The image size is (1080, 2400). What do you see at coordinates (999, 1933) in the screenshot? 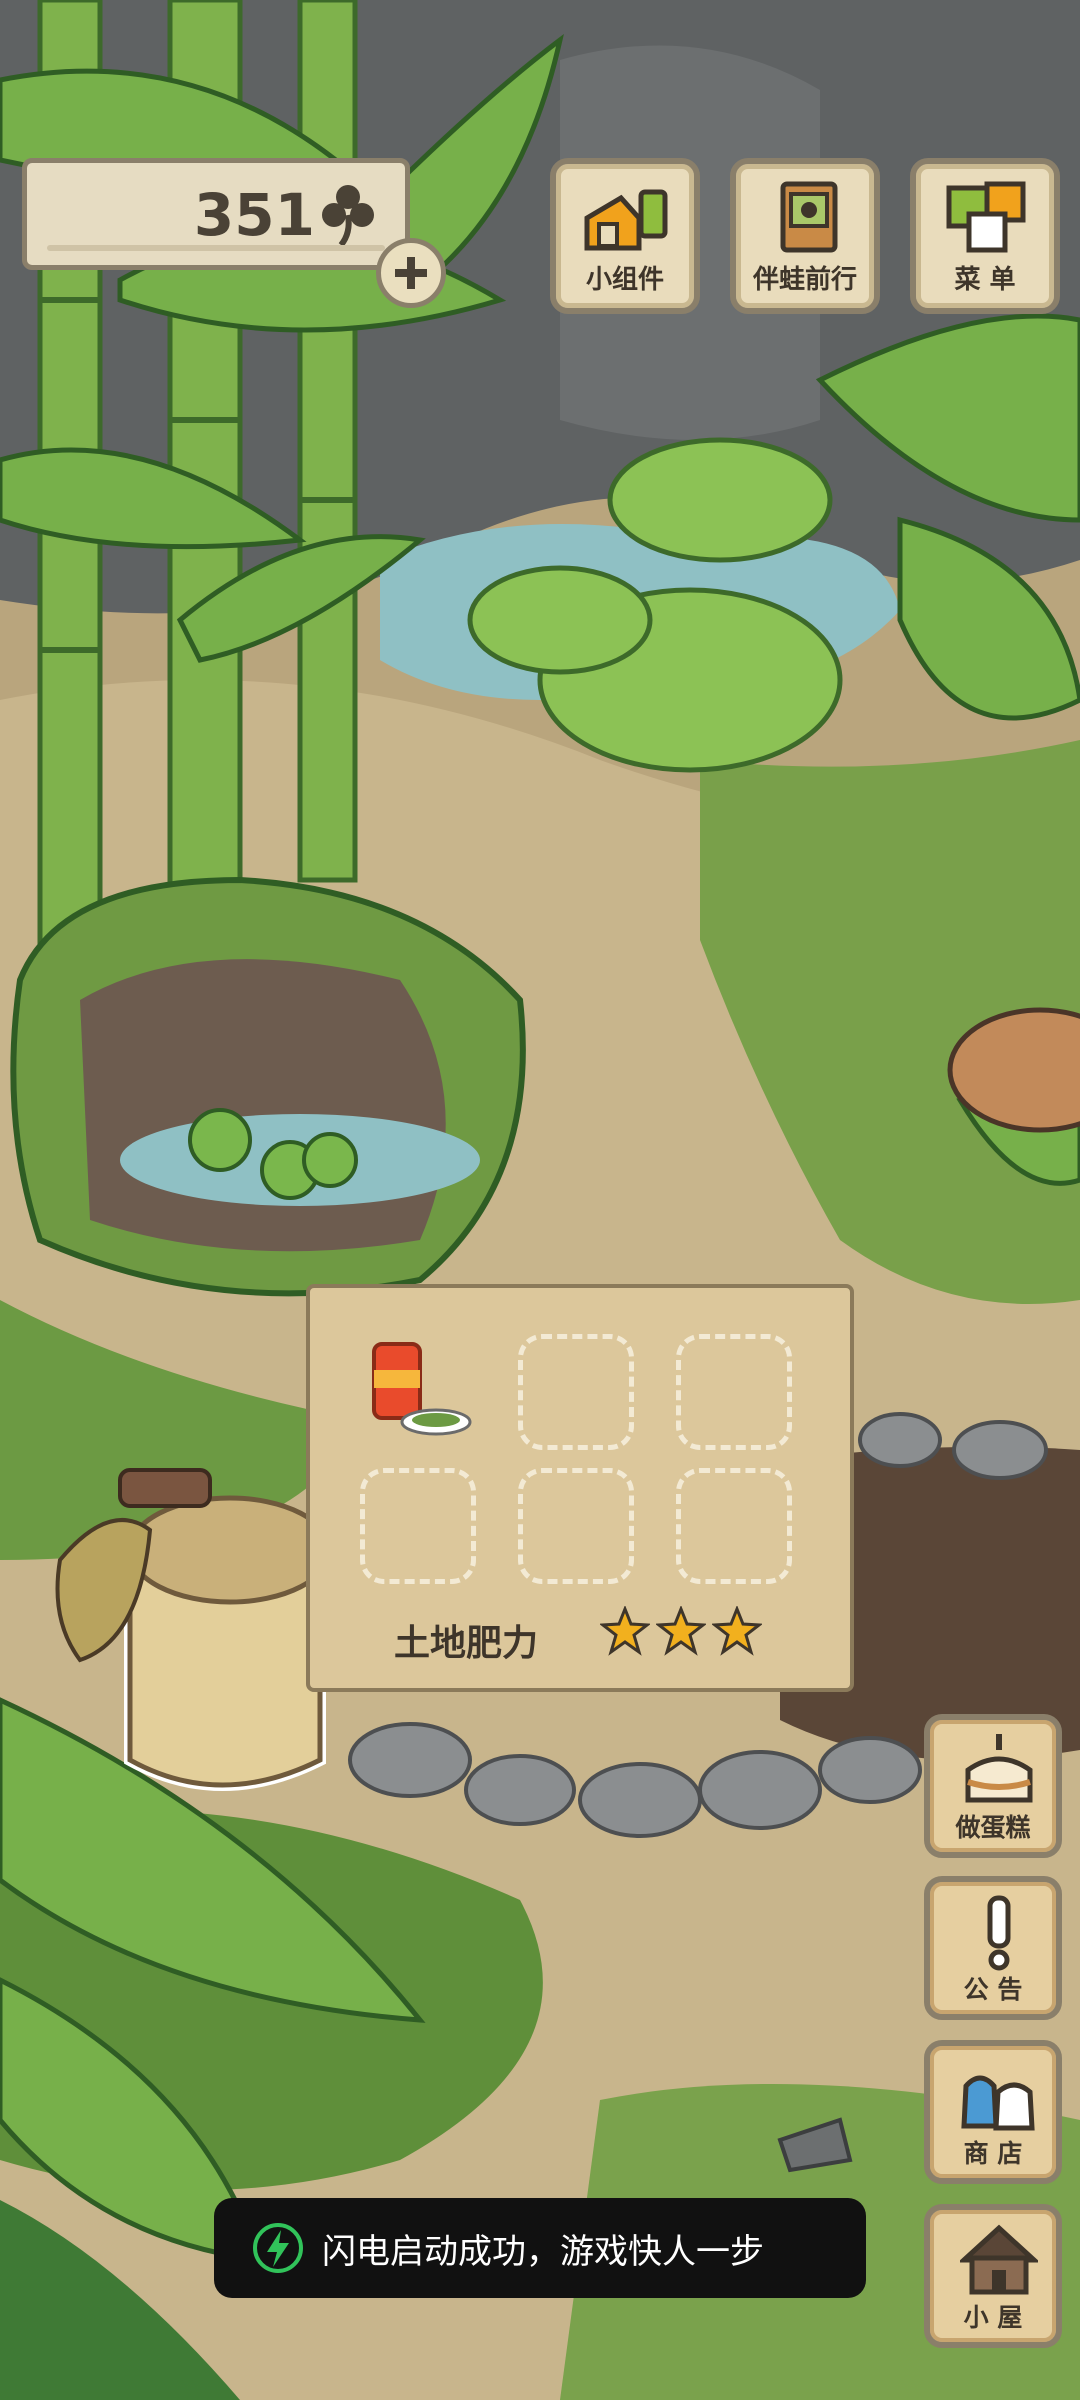
I see `exclamation-icon` at bounding box center [999, 1933].